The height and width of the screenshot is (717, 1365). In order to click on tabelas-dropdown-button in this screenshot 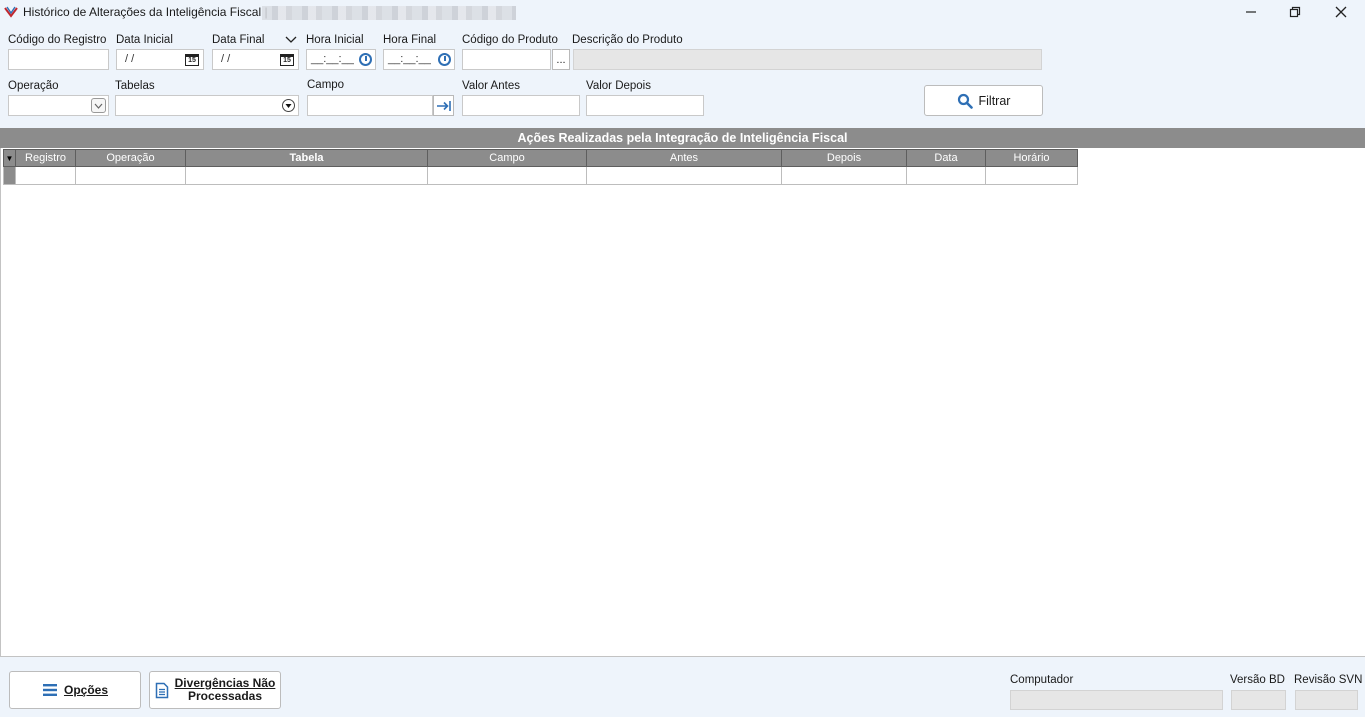, I will do `click(288, 105)`.